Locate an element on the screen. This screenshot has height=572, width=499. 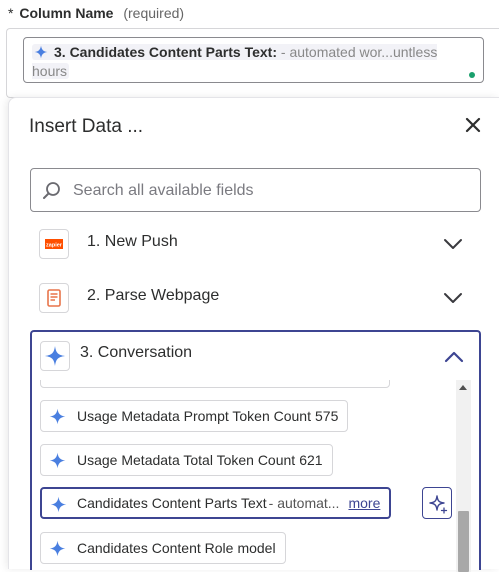
svg-text: zapier is located at coordinates (54, 246).